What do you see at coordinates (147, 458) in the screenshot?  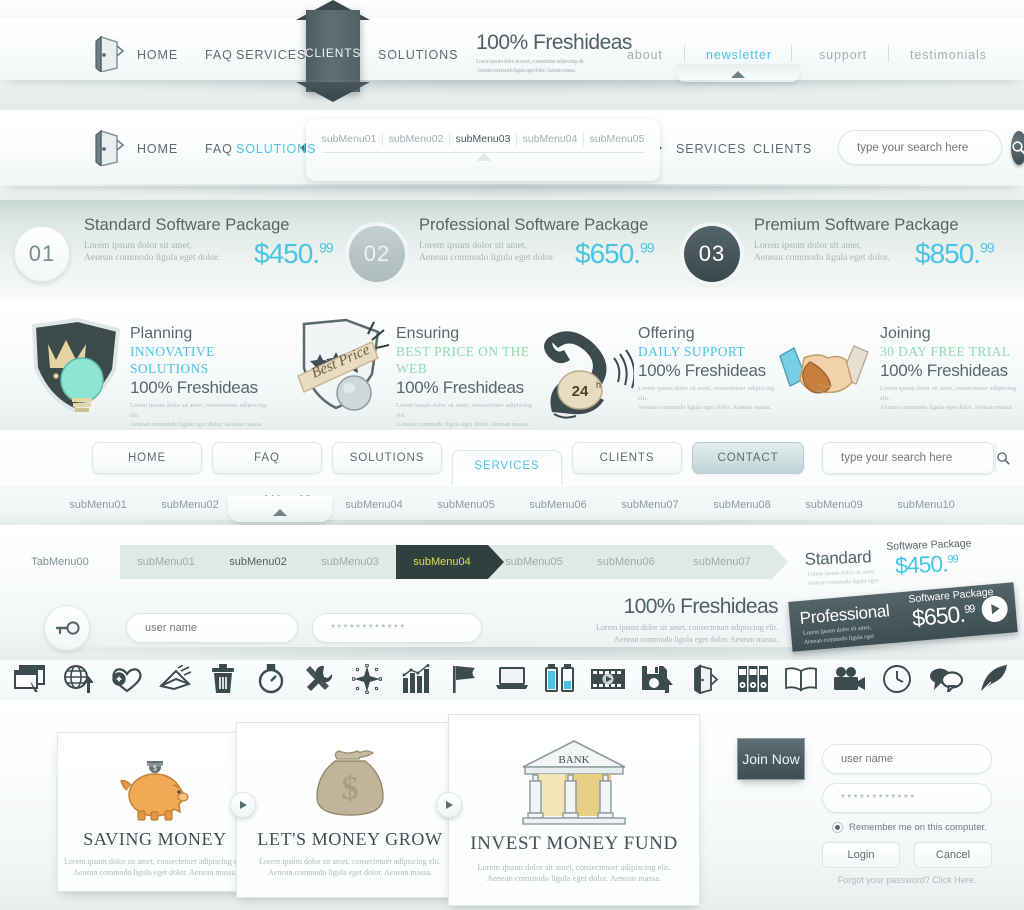 I see `btn-home: HOME` at bounding box center [147, 458].